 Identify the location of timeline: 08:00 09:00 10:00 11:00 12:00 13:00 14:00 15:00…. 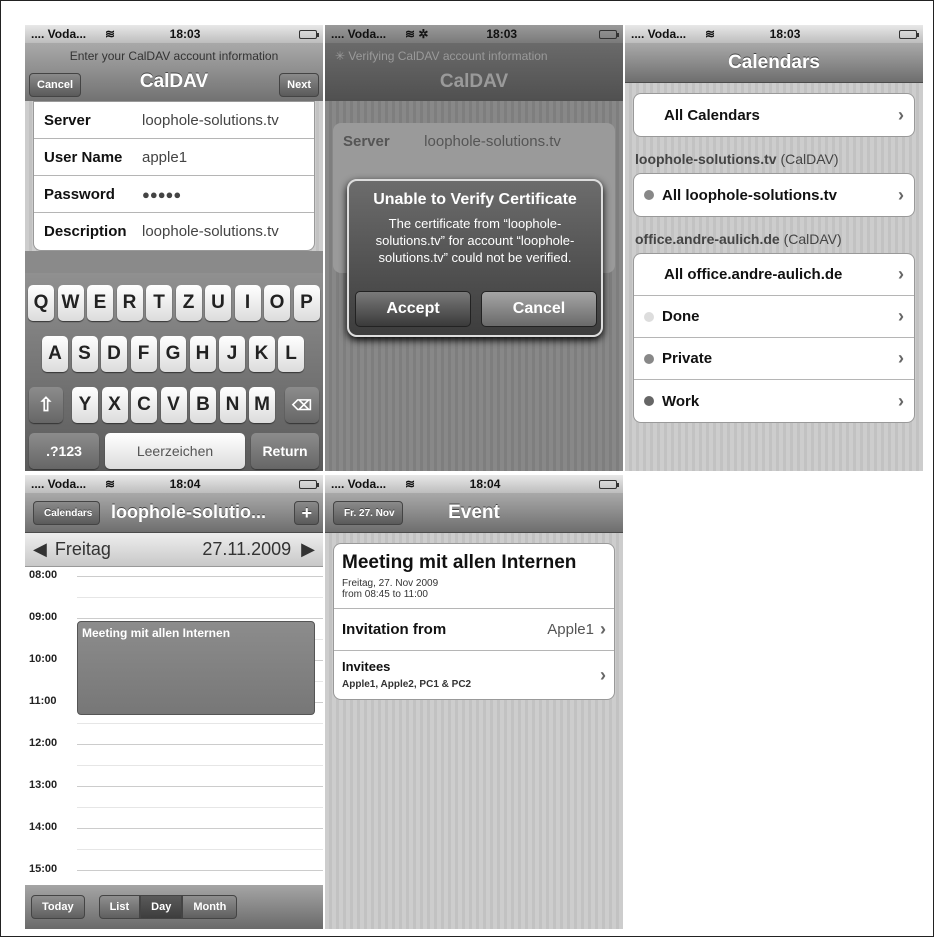
(174, 729).